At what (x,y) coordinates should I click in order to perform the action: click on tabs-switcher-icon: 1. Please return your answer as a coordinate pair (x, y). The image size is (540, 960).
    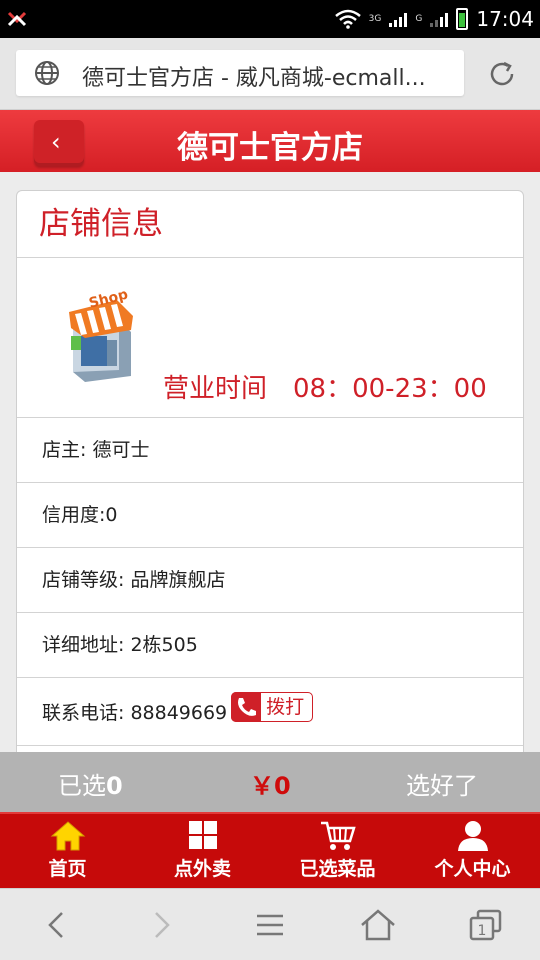
    Looking at the image, I should click on (486, 925).